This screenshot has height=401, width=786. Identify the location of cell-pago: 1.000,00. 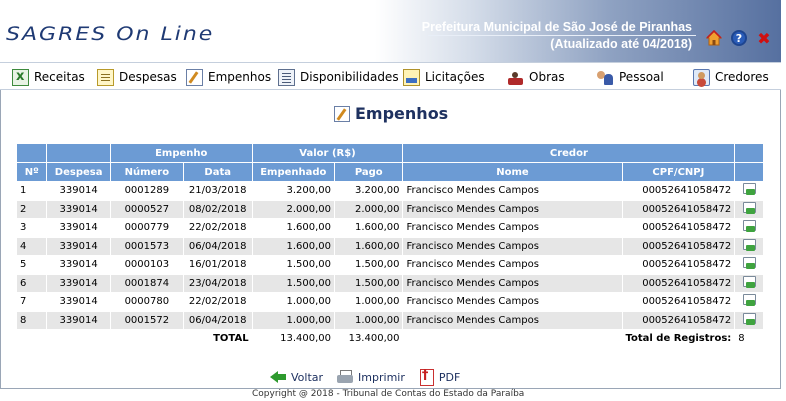
(369, 302).